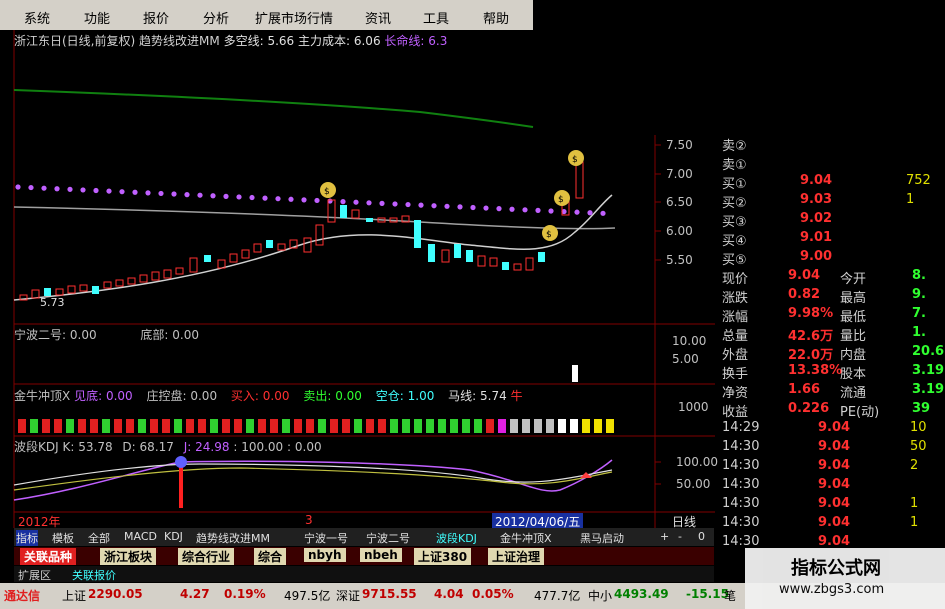 Image resolution: width=945 pixels, height=609 pixels. Describe the element at coordinates (516, 556) in the screenshot. I see `cat-sh-governance: 上证治理` at that location.